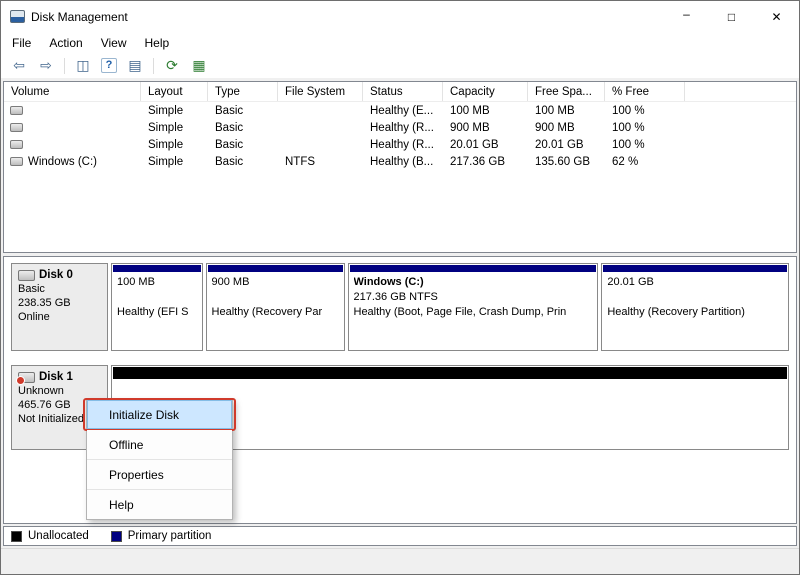 Image resolution: width=800 pixels, height=575 pixels. I want to click on col-type: Type, so click(243, 91).